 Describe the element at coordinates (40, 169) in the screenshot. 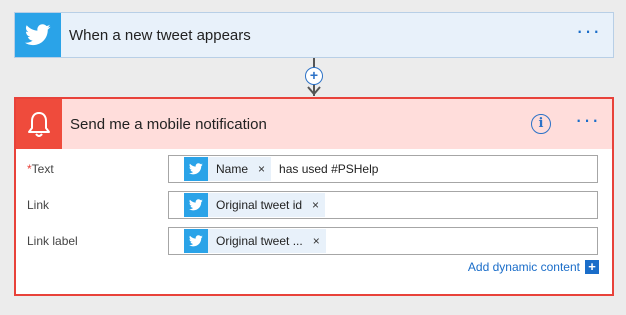

I see `text-field-label: *Text` at that location.